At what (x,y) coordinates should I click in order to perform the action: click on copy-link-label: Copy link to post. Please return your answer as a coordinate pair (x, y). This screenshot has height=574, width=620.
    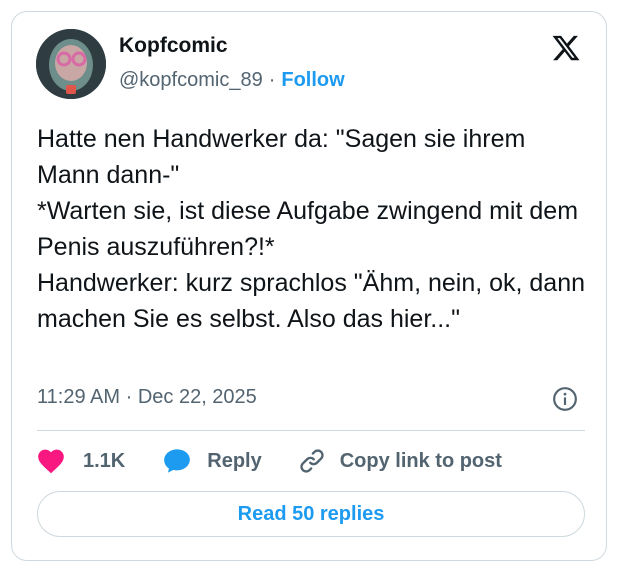
    Looking at the image, I should click on (420, 460).